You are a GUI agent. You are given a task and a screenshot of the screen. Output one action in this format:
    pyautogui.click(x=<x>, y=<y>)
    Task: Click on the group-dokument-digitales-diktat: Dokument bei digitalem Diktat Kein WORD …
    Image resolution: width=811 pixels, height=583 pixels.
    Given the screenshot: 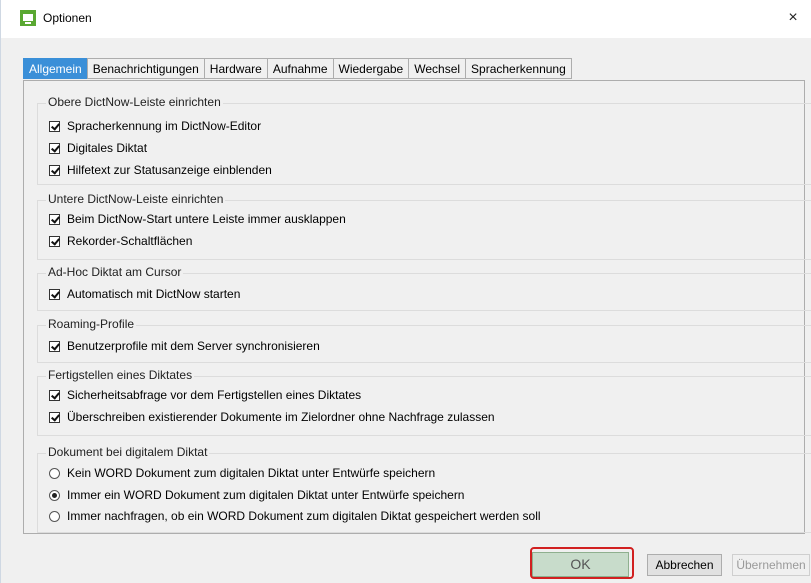 What is the action you would take?
    pyautogui.click(x=424, y=489)
    